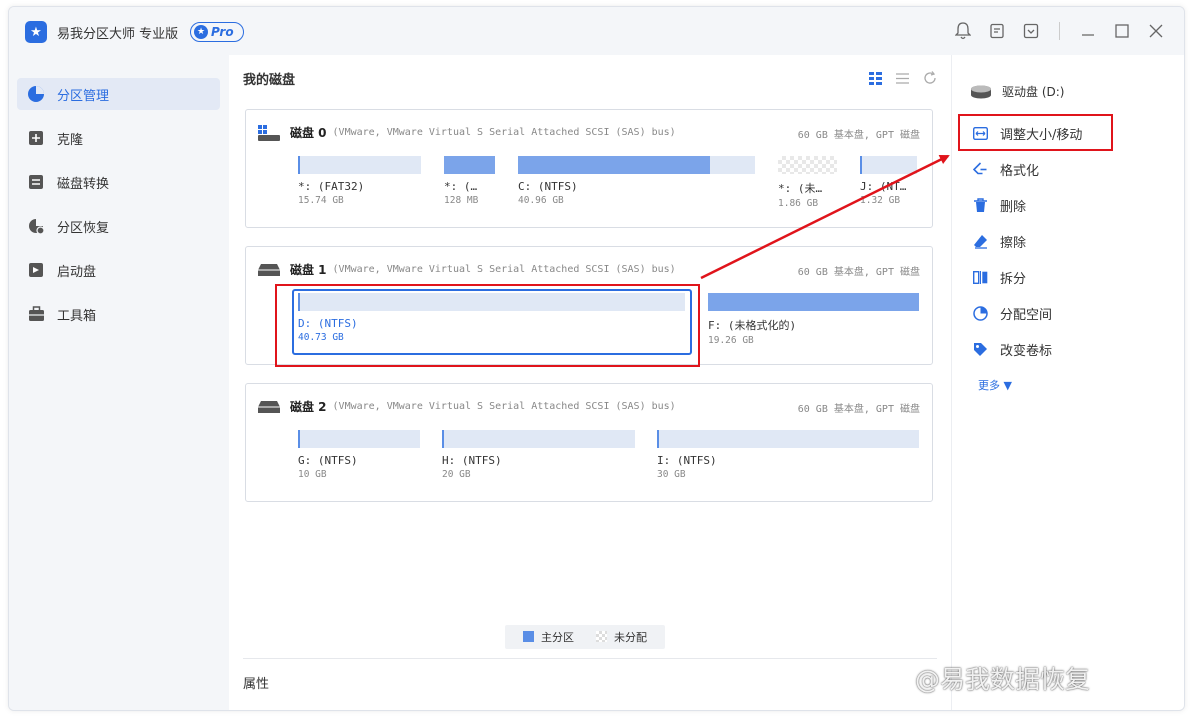 This screenshot has height=718, width=1193. What do you see at coordinates (548, 186) in the screenshot?
I see `partition-label: C: (NTFS)` at bounding box center [548, 186].